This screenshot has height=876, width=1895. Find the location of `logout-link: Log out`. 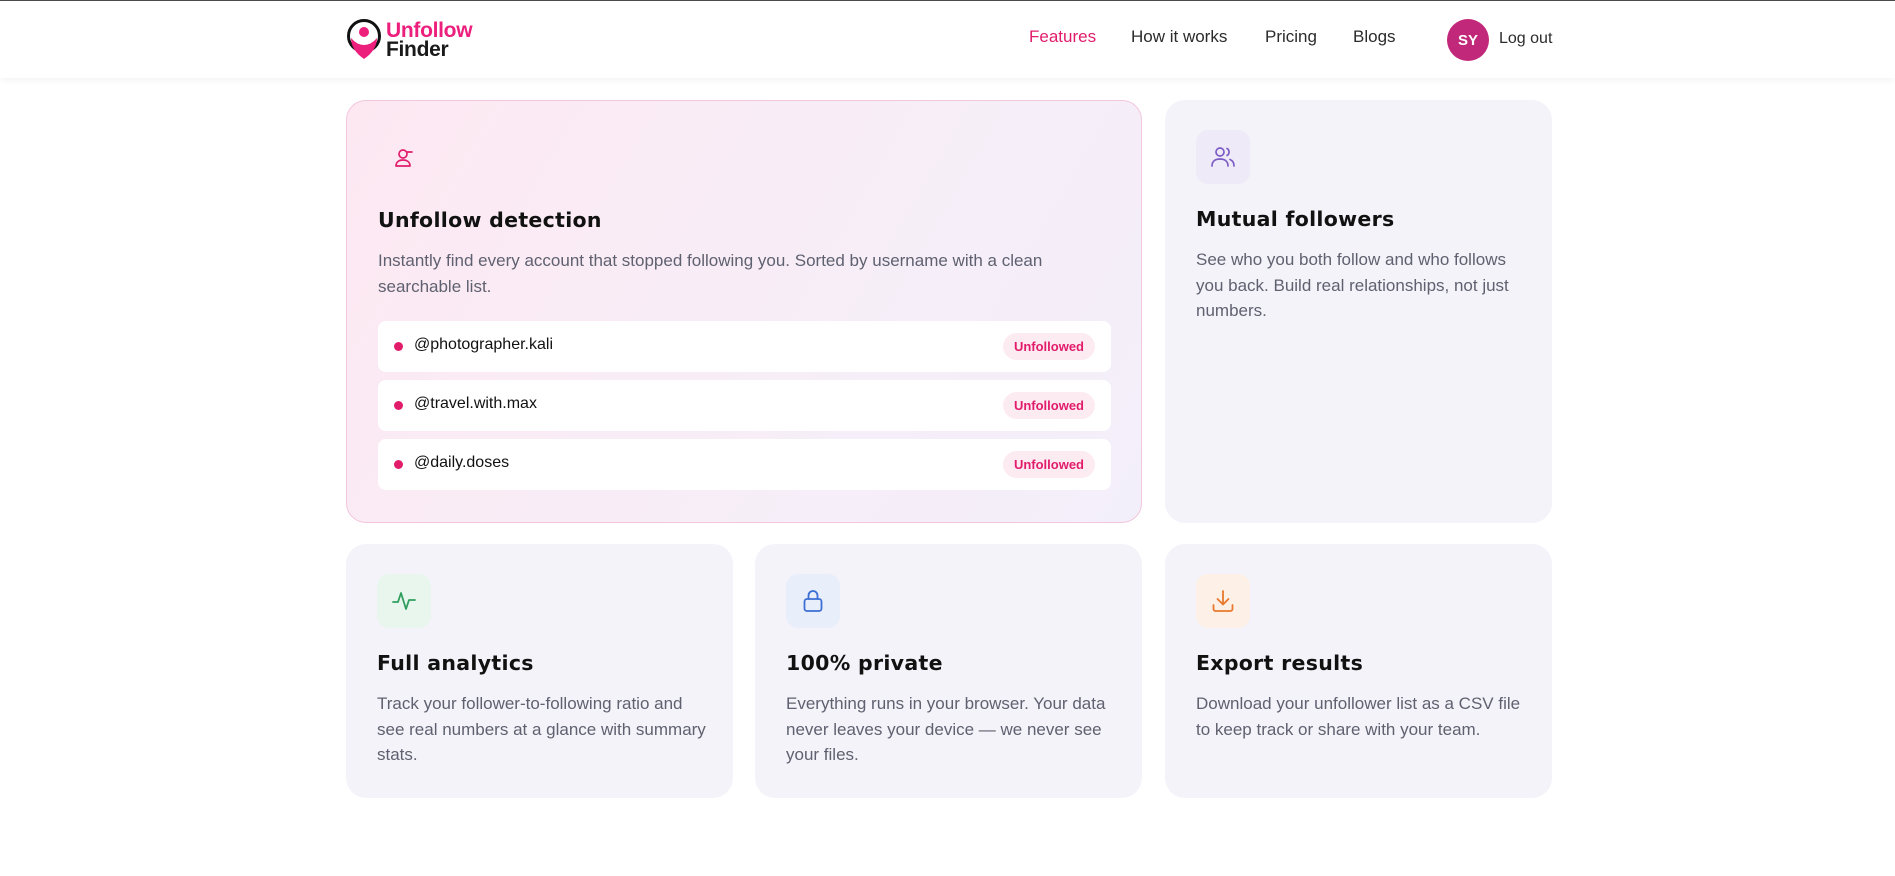

logout-link: Log out is located at coordinates (1525, 39).